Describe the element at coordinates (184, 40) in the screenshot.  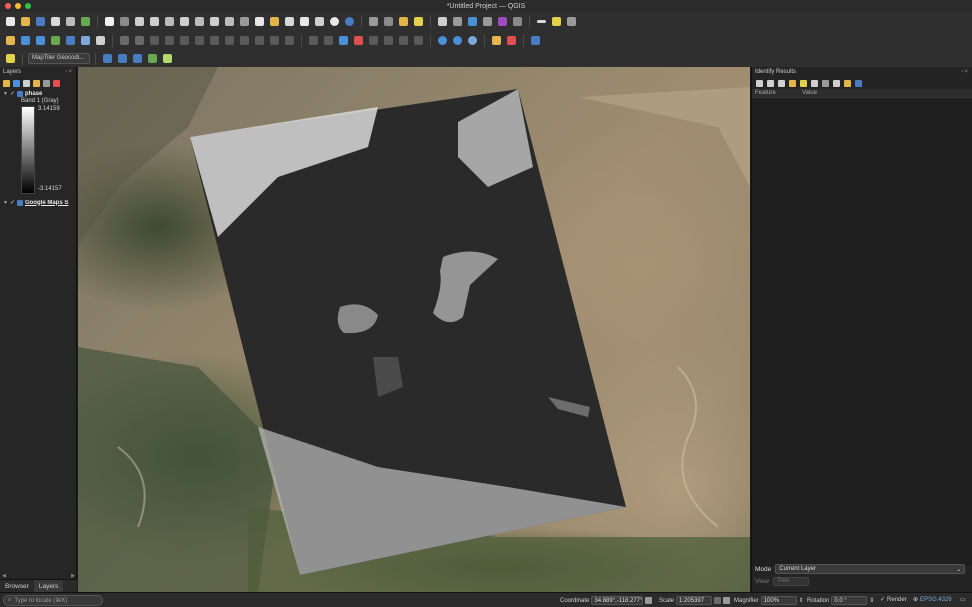
I see `add-feature-icon` at that location.